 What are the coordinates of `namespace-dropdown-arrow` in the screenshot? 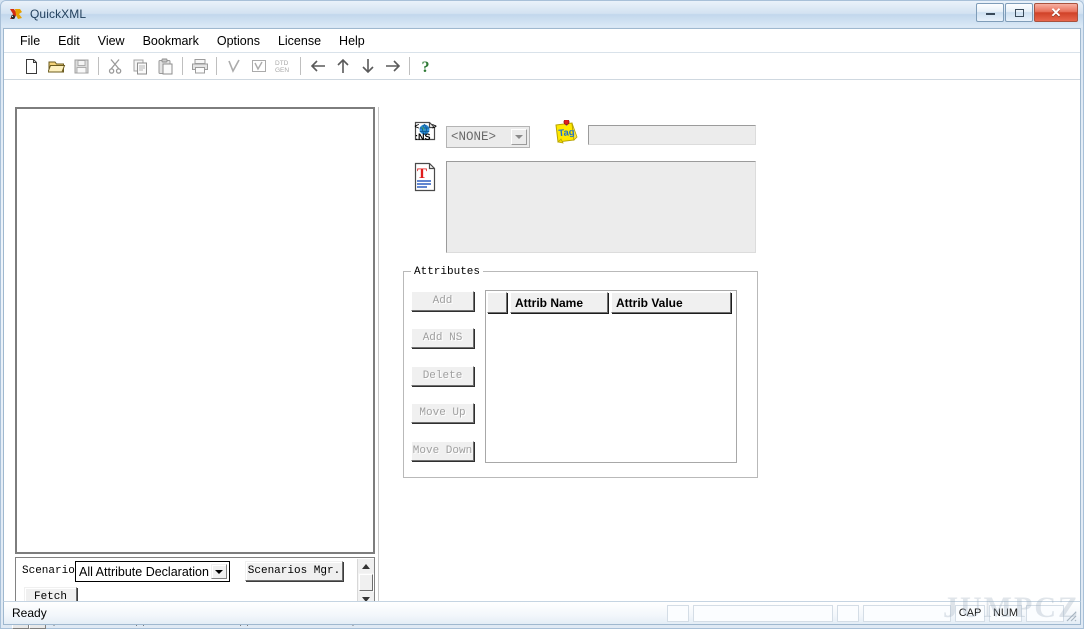 It's located at (519, 137).